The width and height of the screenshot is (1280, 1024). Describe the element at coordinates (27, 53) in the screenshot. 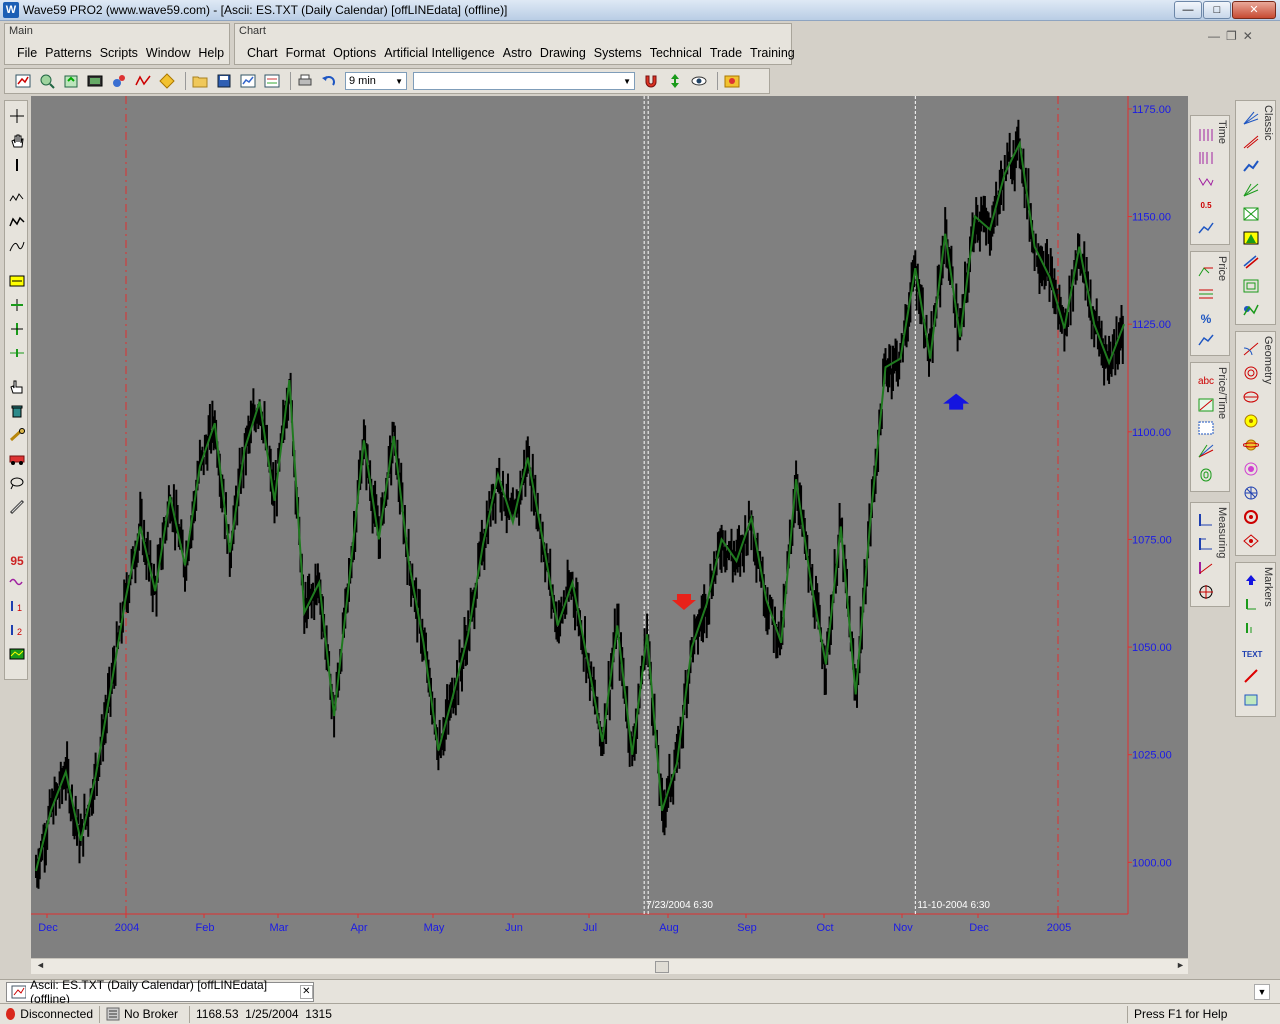

I see `menu-file: File` at that location.